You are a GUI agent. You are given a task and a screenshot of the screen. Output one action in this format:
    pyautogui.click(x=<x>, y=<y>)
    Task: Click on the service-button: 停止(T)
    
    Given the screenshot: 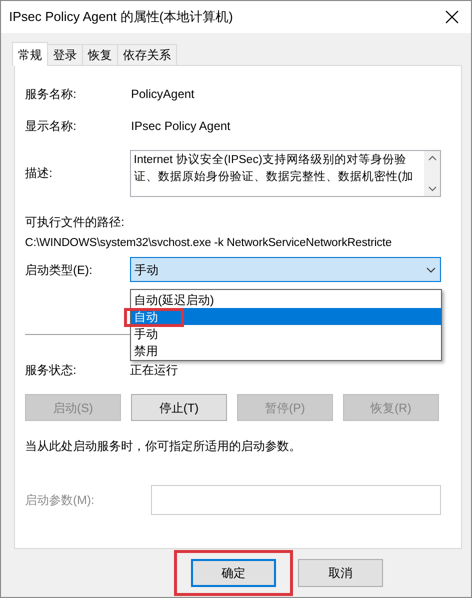 What is the action you would take?
    pyautogui.click(x=179, y=407)
    